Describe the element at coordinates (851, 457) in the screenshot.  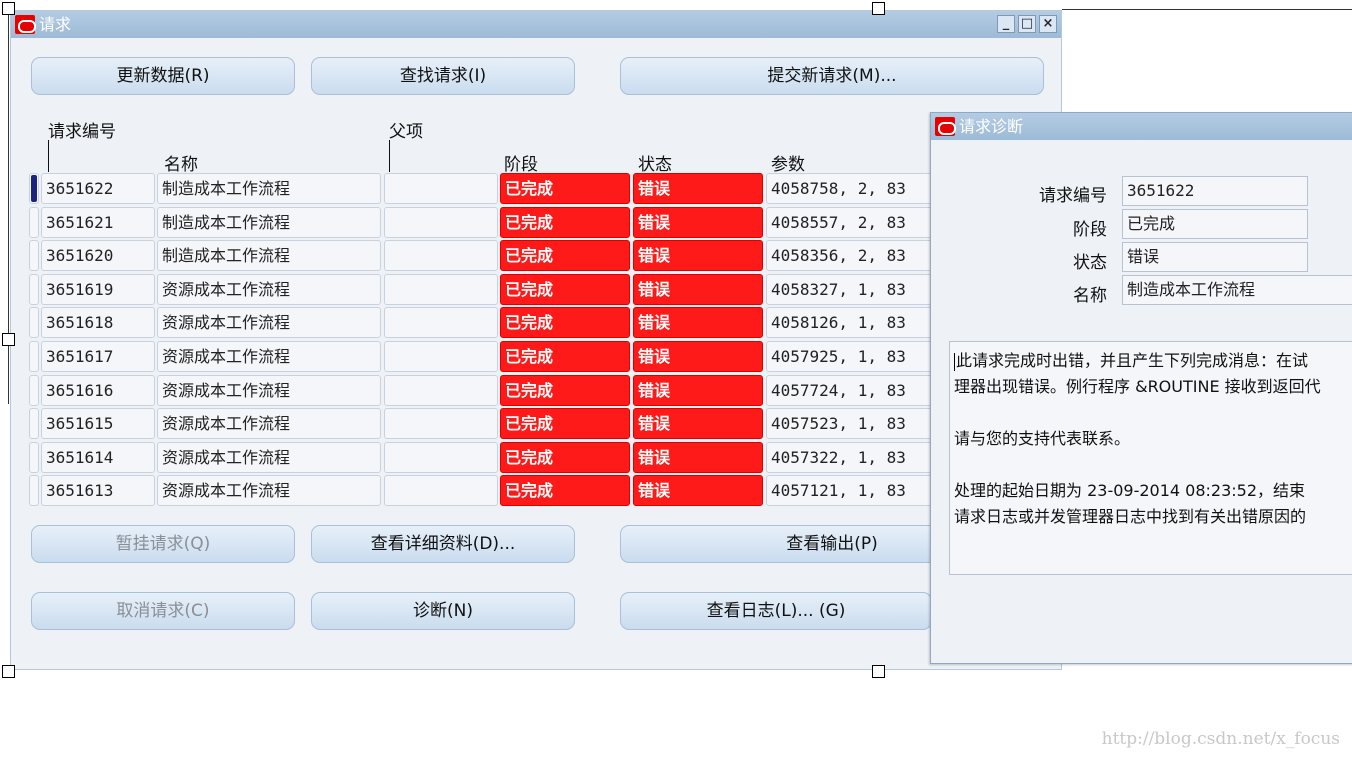
I see `params-cell: 4057322, 1, 83` at that location.